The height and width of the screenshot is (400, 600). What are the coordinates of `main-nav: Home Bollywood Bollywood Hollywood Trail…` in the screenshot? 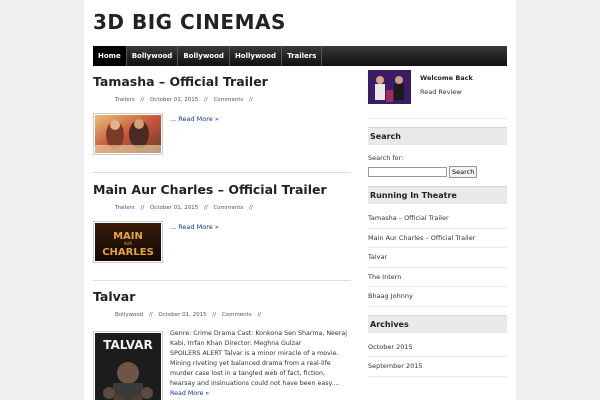 It's located at (300, 56).